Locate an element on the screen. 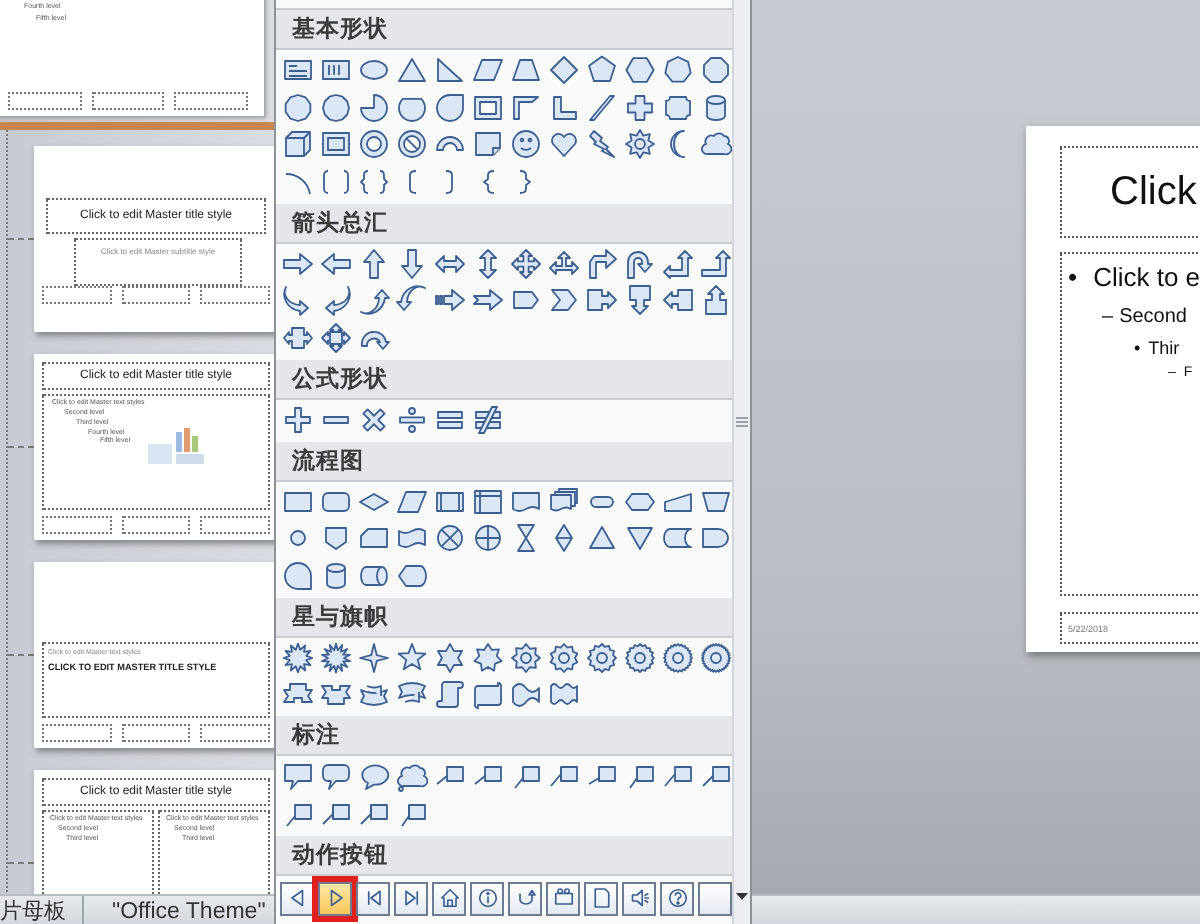  twelve-point-star-icon is located at coordinates (601, 657).